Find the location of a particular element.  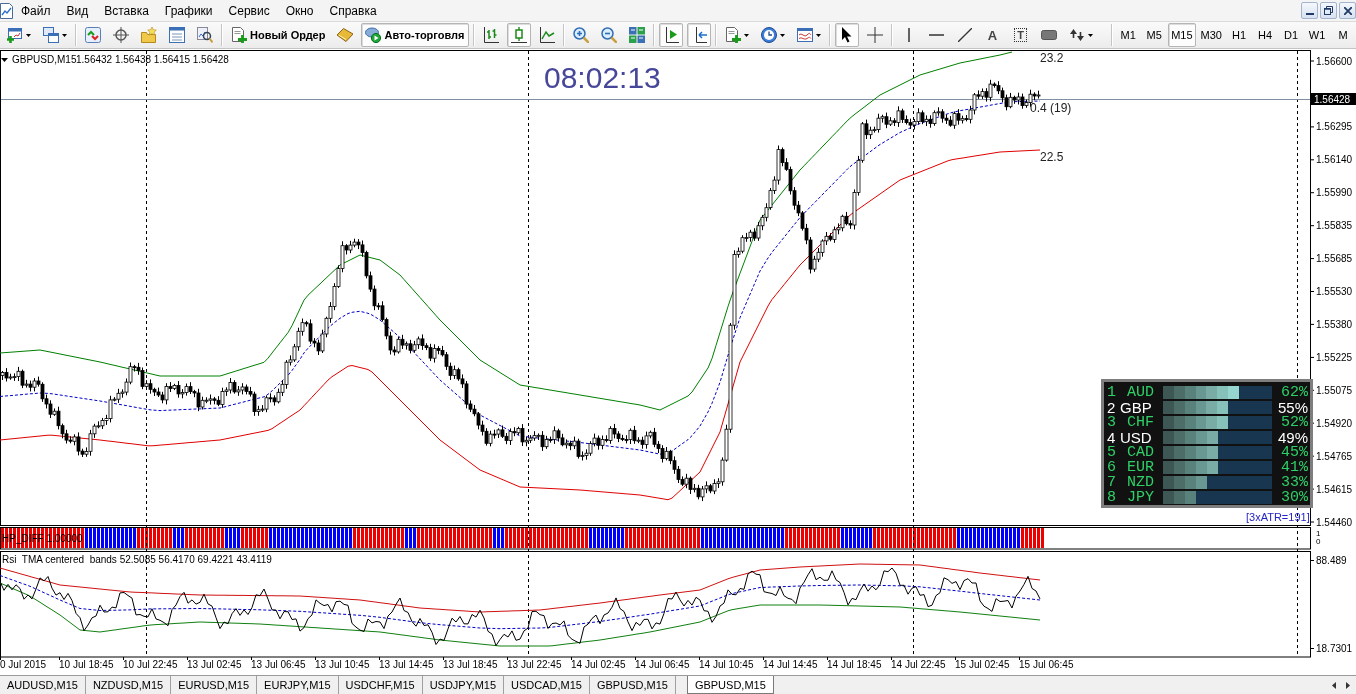

rank-number: 8 is located at coordinates (1112, 497).